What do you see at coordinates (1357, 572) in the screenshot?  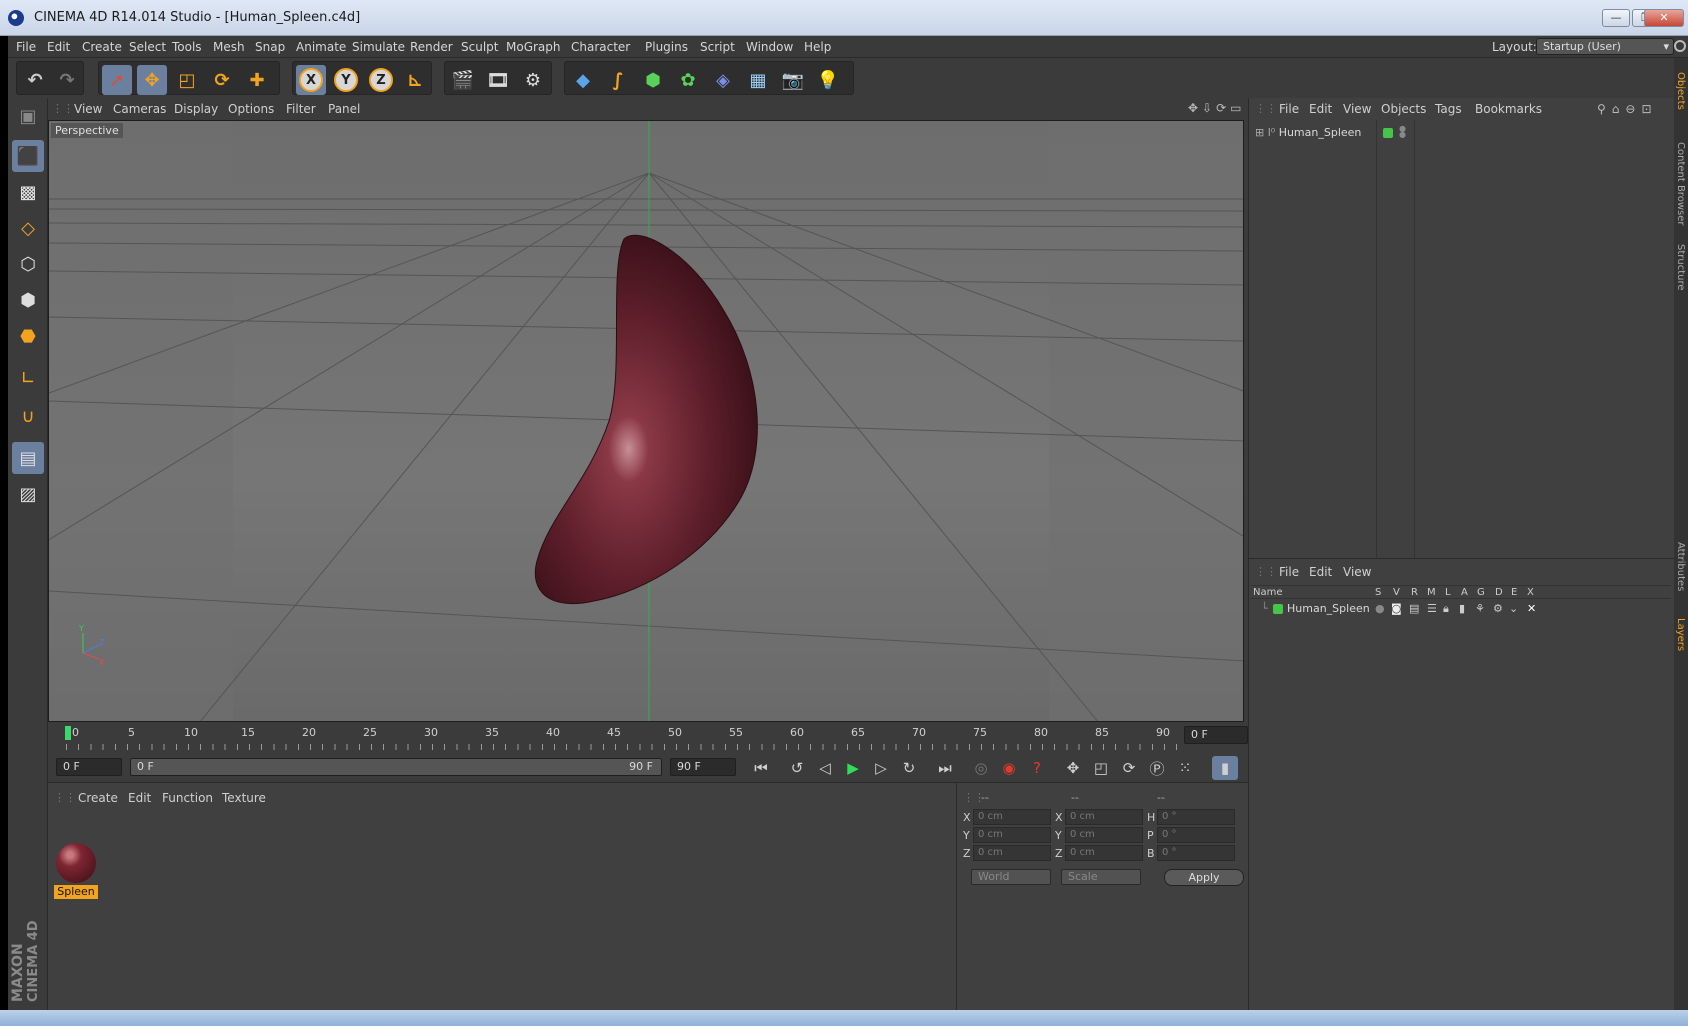 I see `layer-menu-view: View` at bounding box center [1357, 572].